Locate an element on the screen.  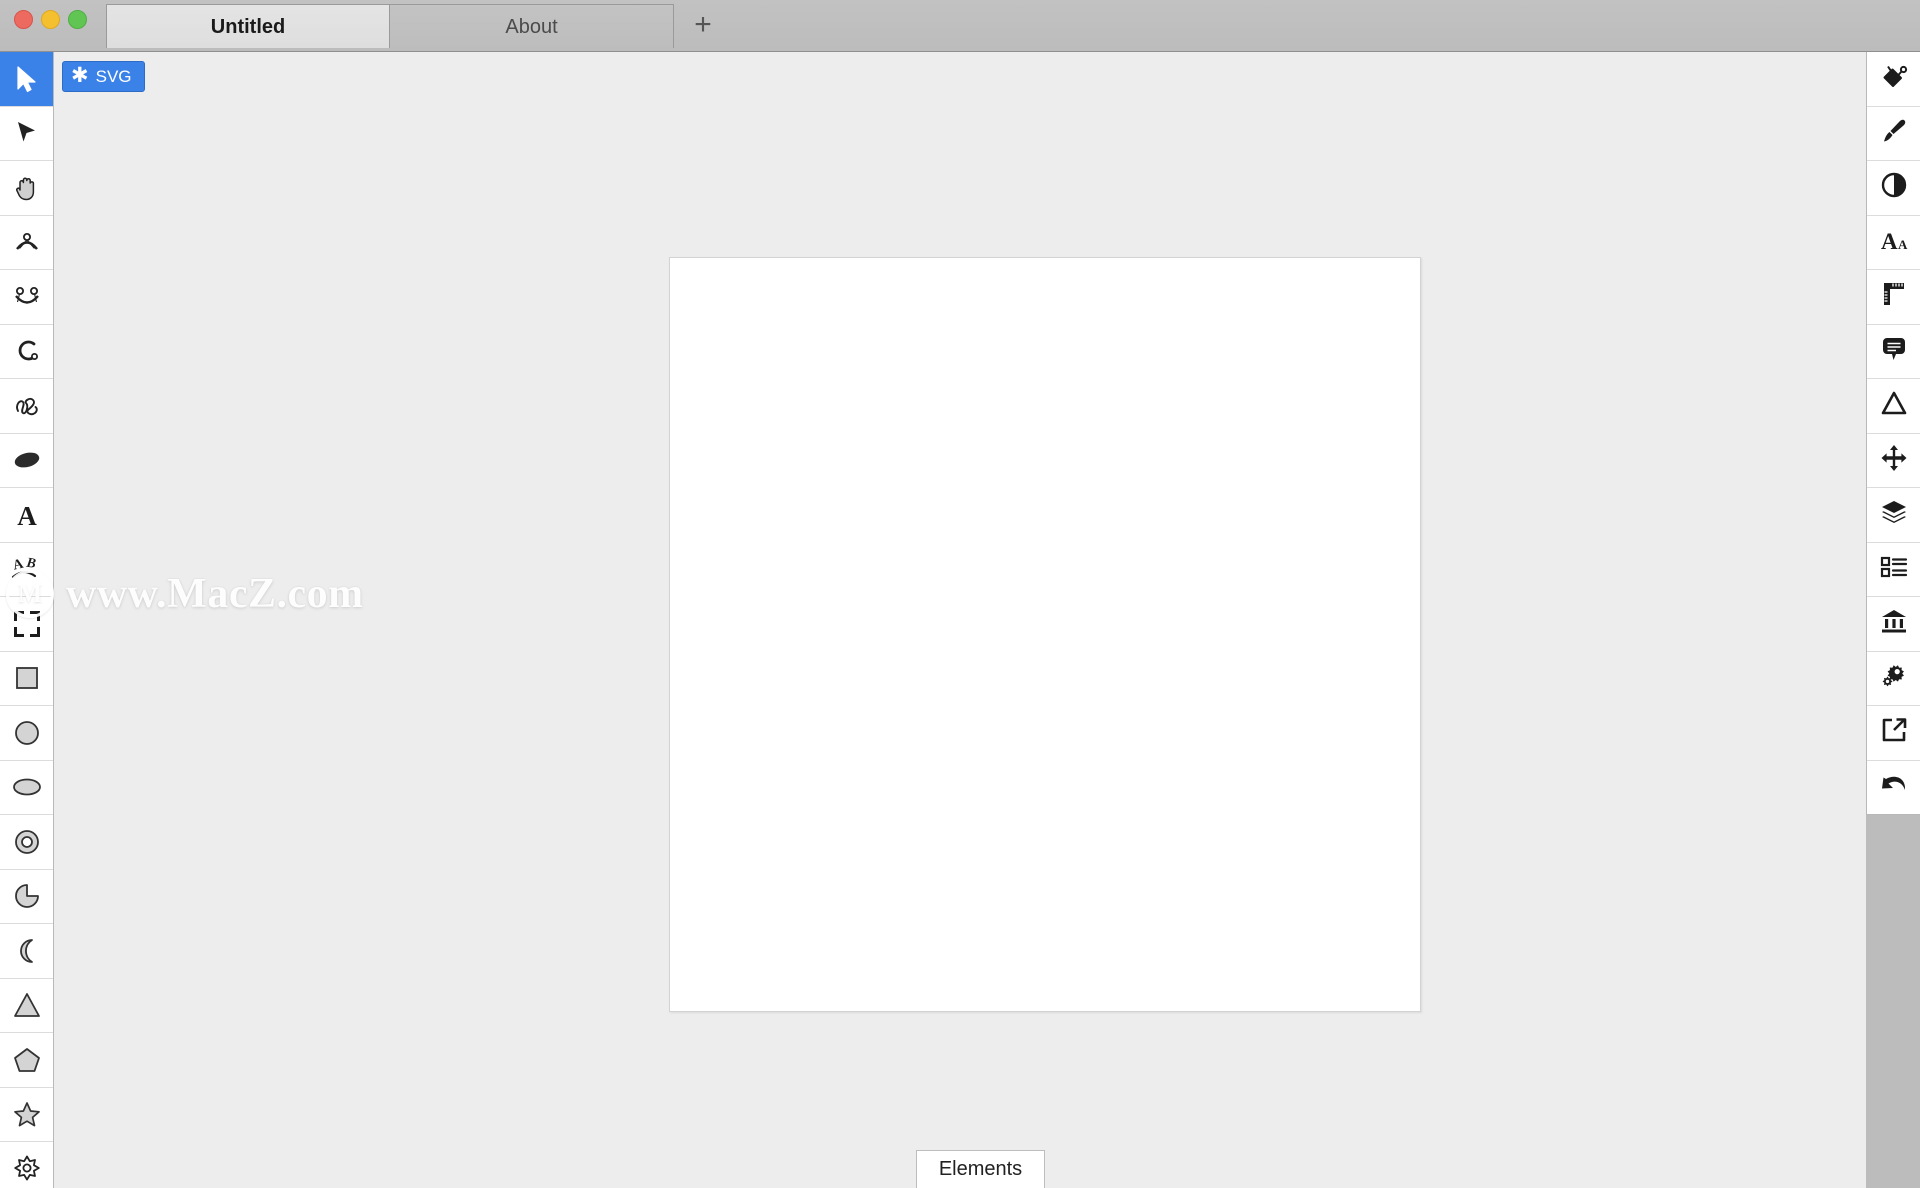
curve-two-point-icon is located at coordinates (27, 297).